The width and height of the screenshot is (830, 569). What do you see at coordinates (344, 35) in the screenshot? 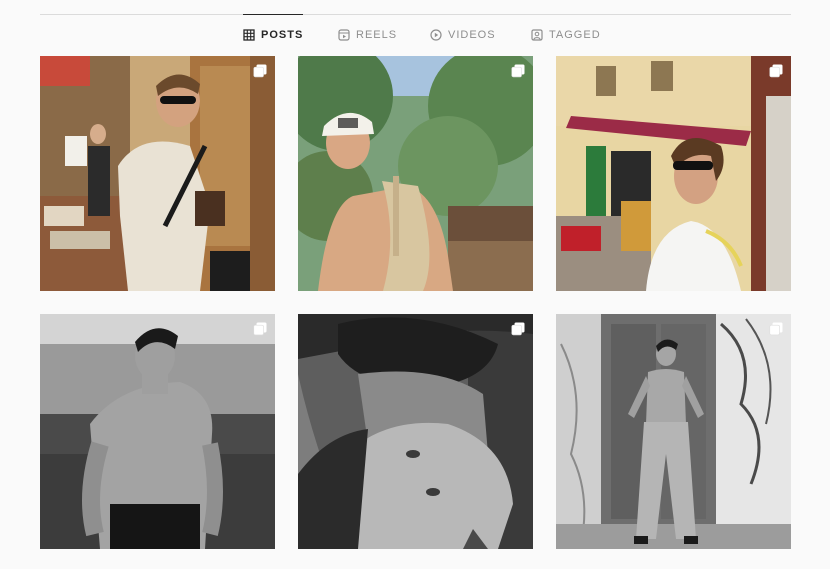
I see `reels-icon` at bounding box center [344, 35].